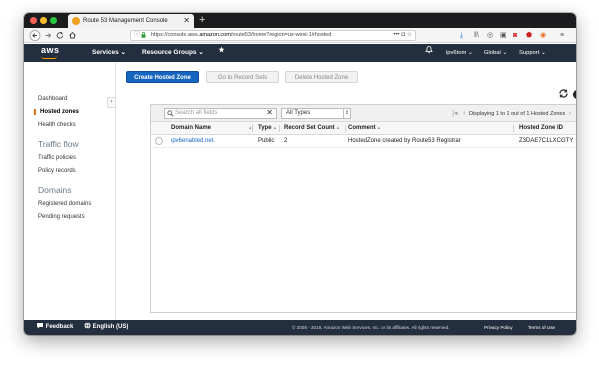  What do you see at coordinates (125, 21) in the screenshot?
I see `tab-title: Route 53 Management Console` at bounding box center [125, 21].